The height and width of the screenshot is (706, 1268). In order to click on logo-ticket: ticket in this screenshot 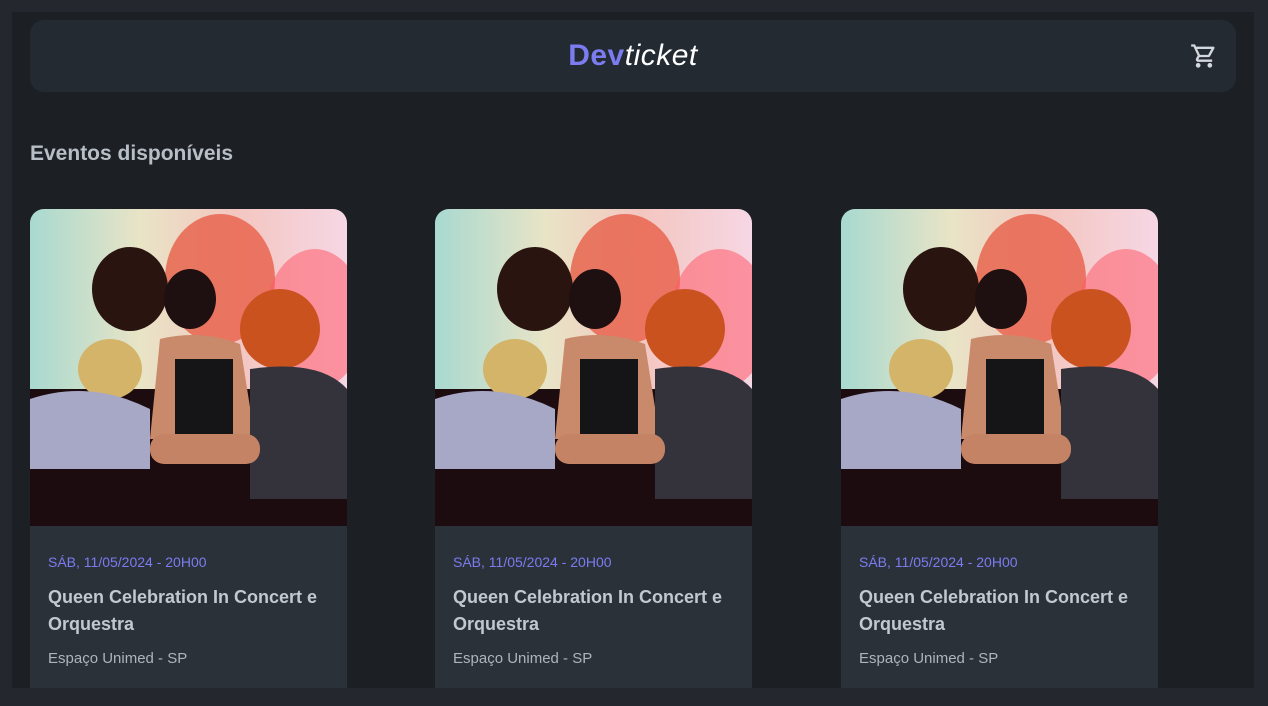, I will do `click(661, 55)`.